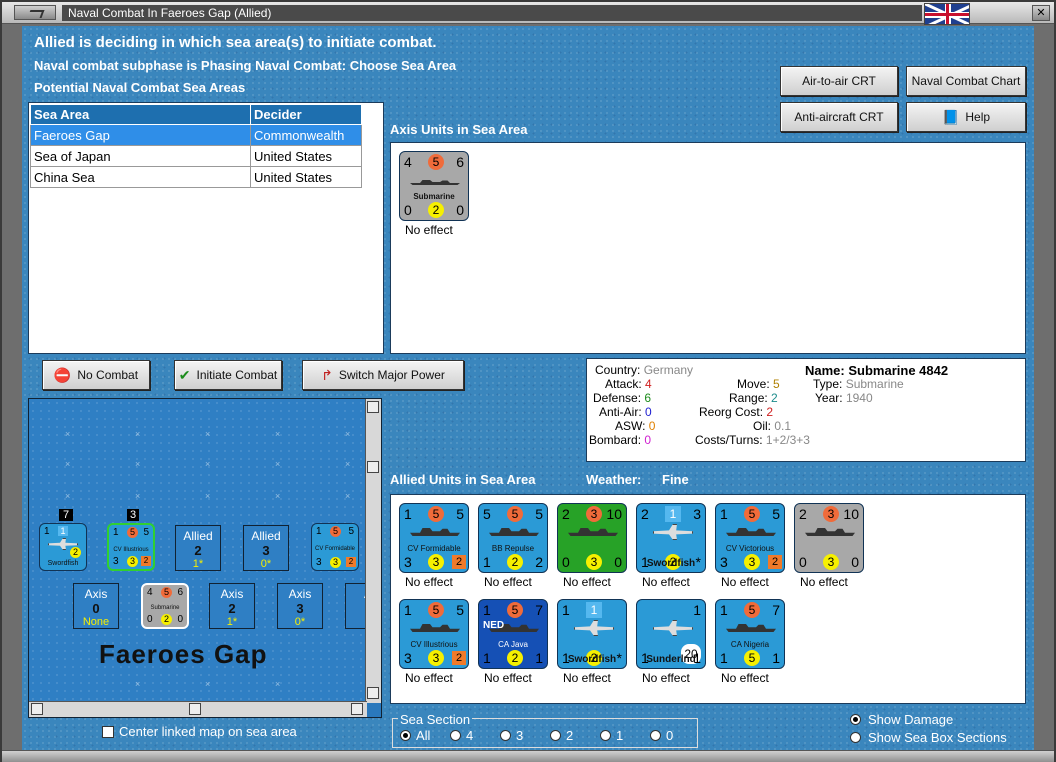  I want to click on counter-bl: 1, so click(724, 658).